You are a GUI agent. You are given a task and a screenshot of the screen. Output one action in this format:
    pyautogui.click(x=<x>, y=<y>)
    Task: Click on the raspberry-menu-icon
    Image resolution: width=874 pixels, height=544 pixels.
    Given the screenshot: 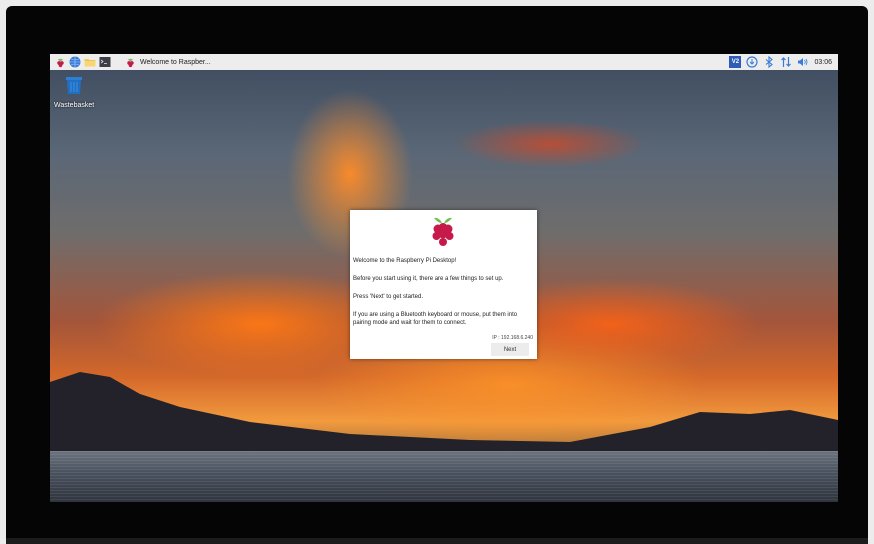 What is the action you would take?
    pyautogui.click(x=60, y=62)
    